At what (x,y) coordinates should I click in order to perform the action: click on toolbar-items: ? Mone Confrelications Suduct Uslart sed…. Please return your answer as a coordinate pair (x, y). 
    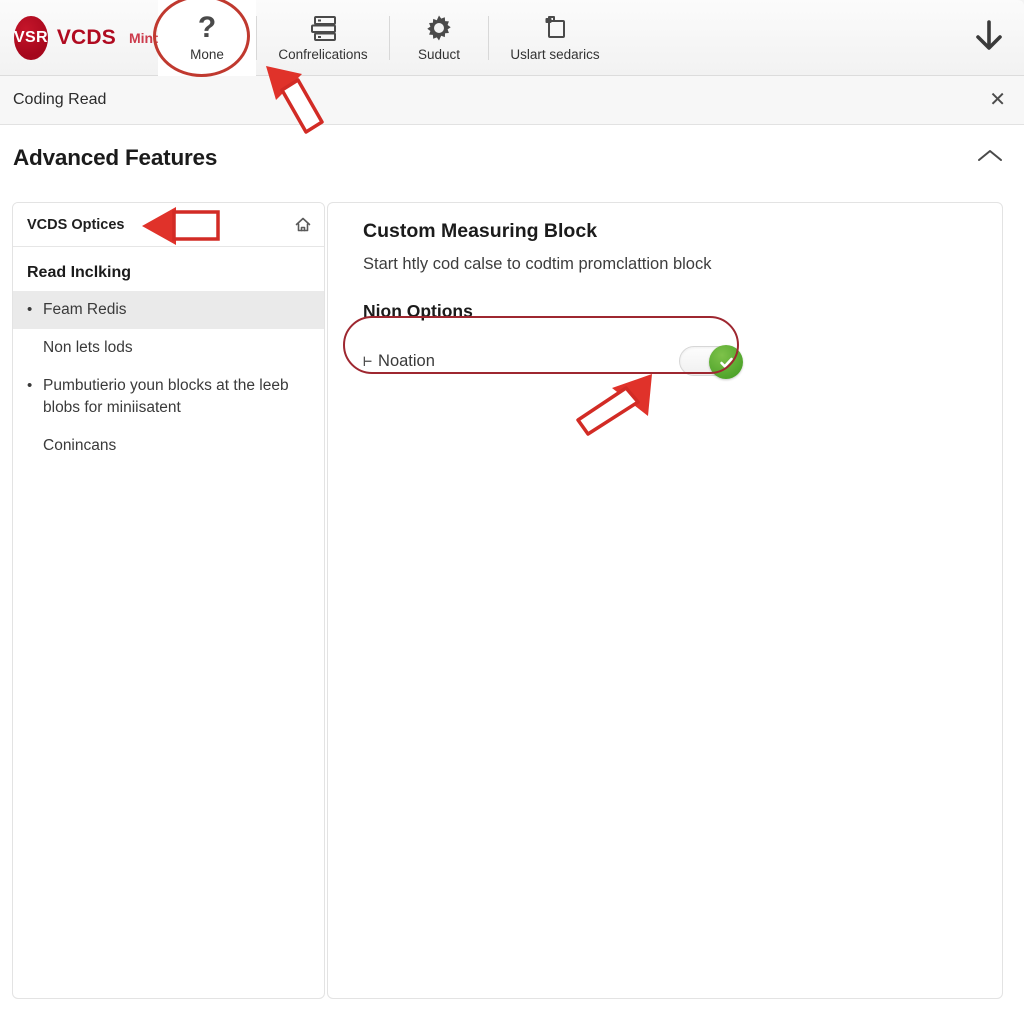
    Looking at the image, I should click on (389, 38).